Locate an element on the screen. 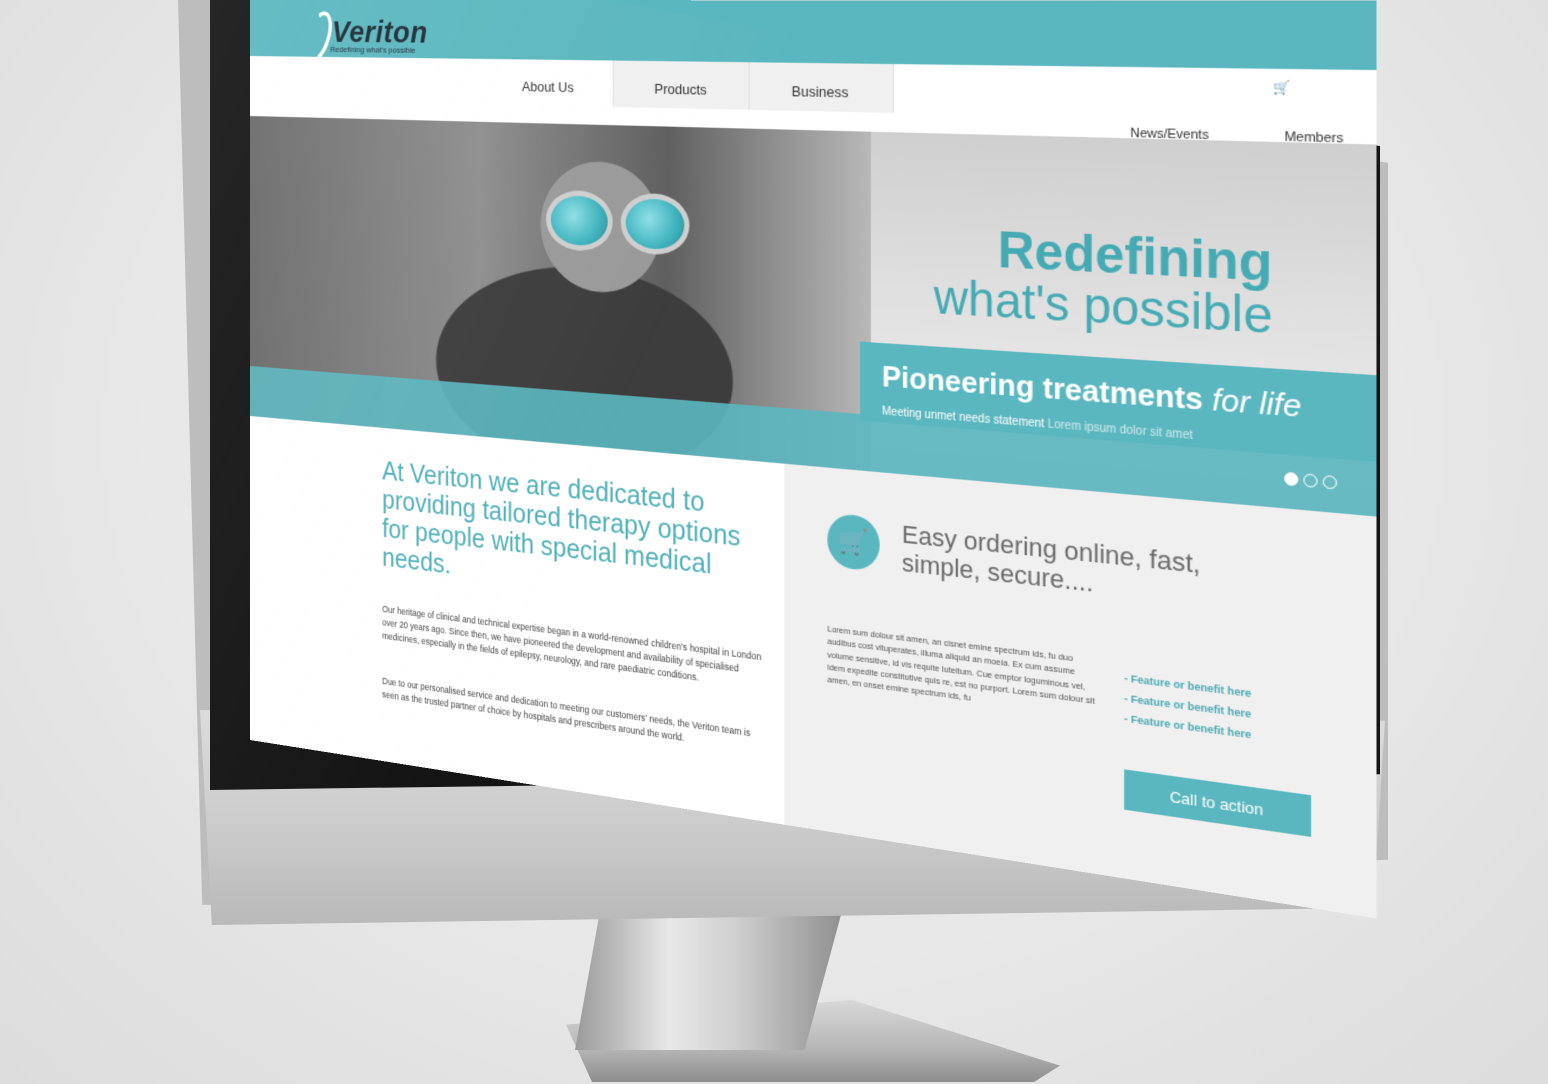 This screenshot has height=1084, width=1548. cart-icon: 🛒 is located at coordinates (1282, 87).